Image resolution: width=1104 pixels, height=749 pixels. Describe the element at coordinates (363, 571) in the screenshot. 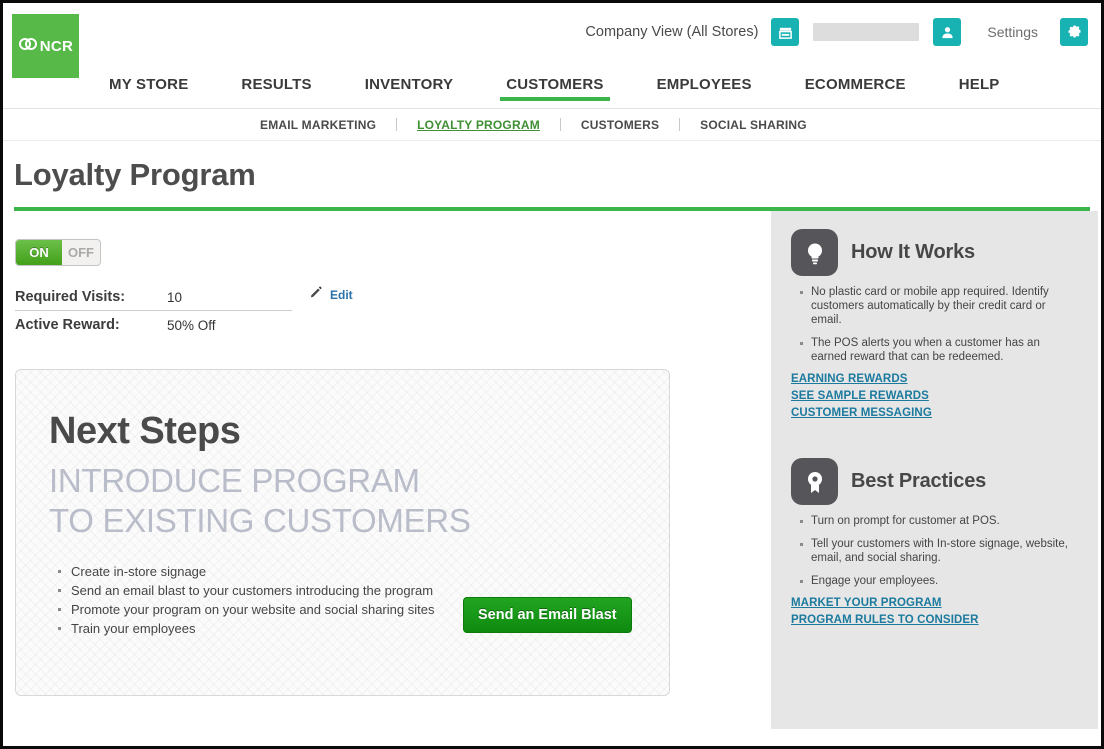

I see `list-item: Create in-store signage` at that location.